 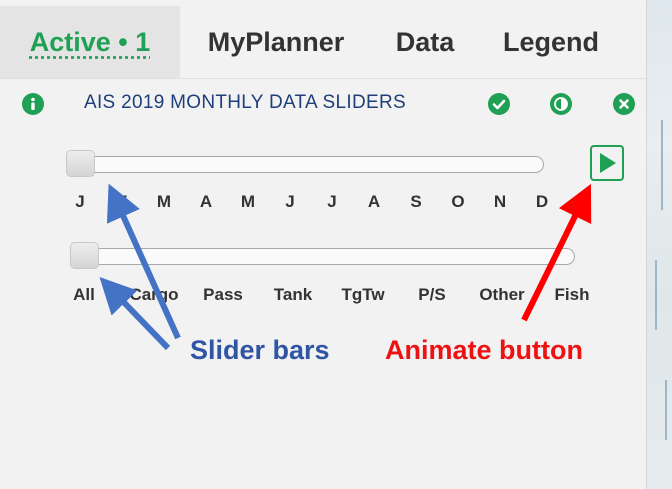 I want to click on slider-bars-arrow-upper, so click(x=143, y=261).